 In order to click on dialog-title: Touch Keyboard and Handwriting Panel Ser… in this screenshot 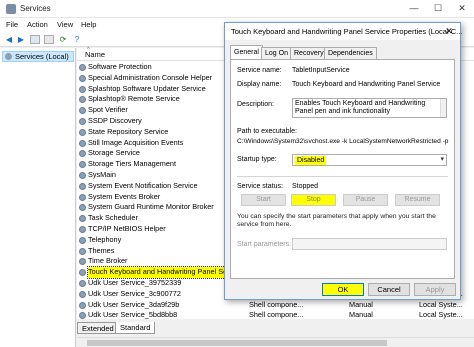, I will do `click(347, 31)`.